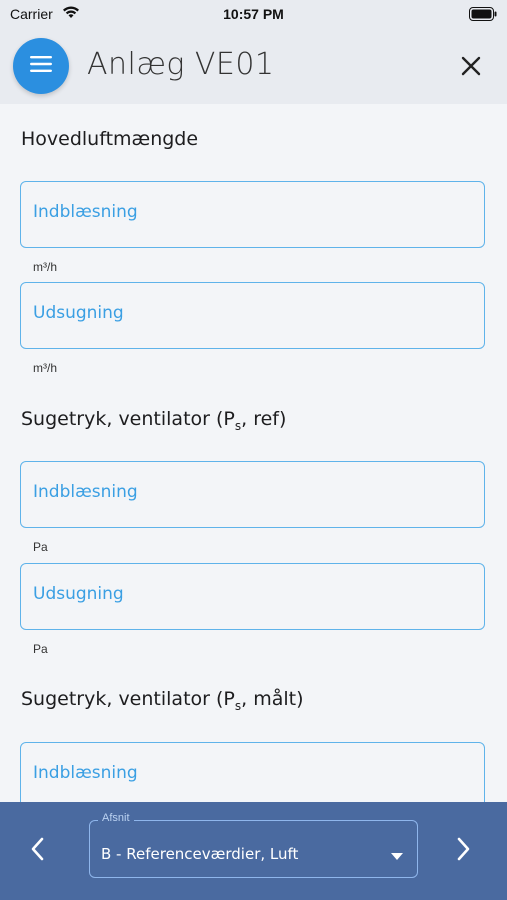  I want to click on hamburger-menu-icon, so click(41, 66).